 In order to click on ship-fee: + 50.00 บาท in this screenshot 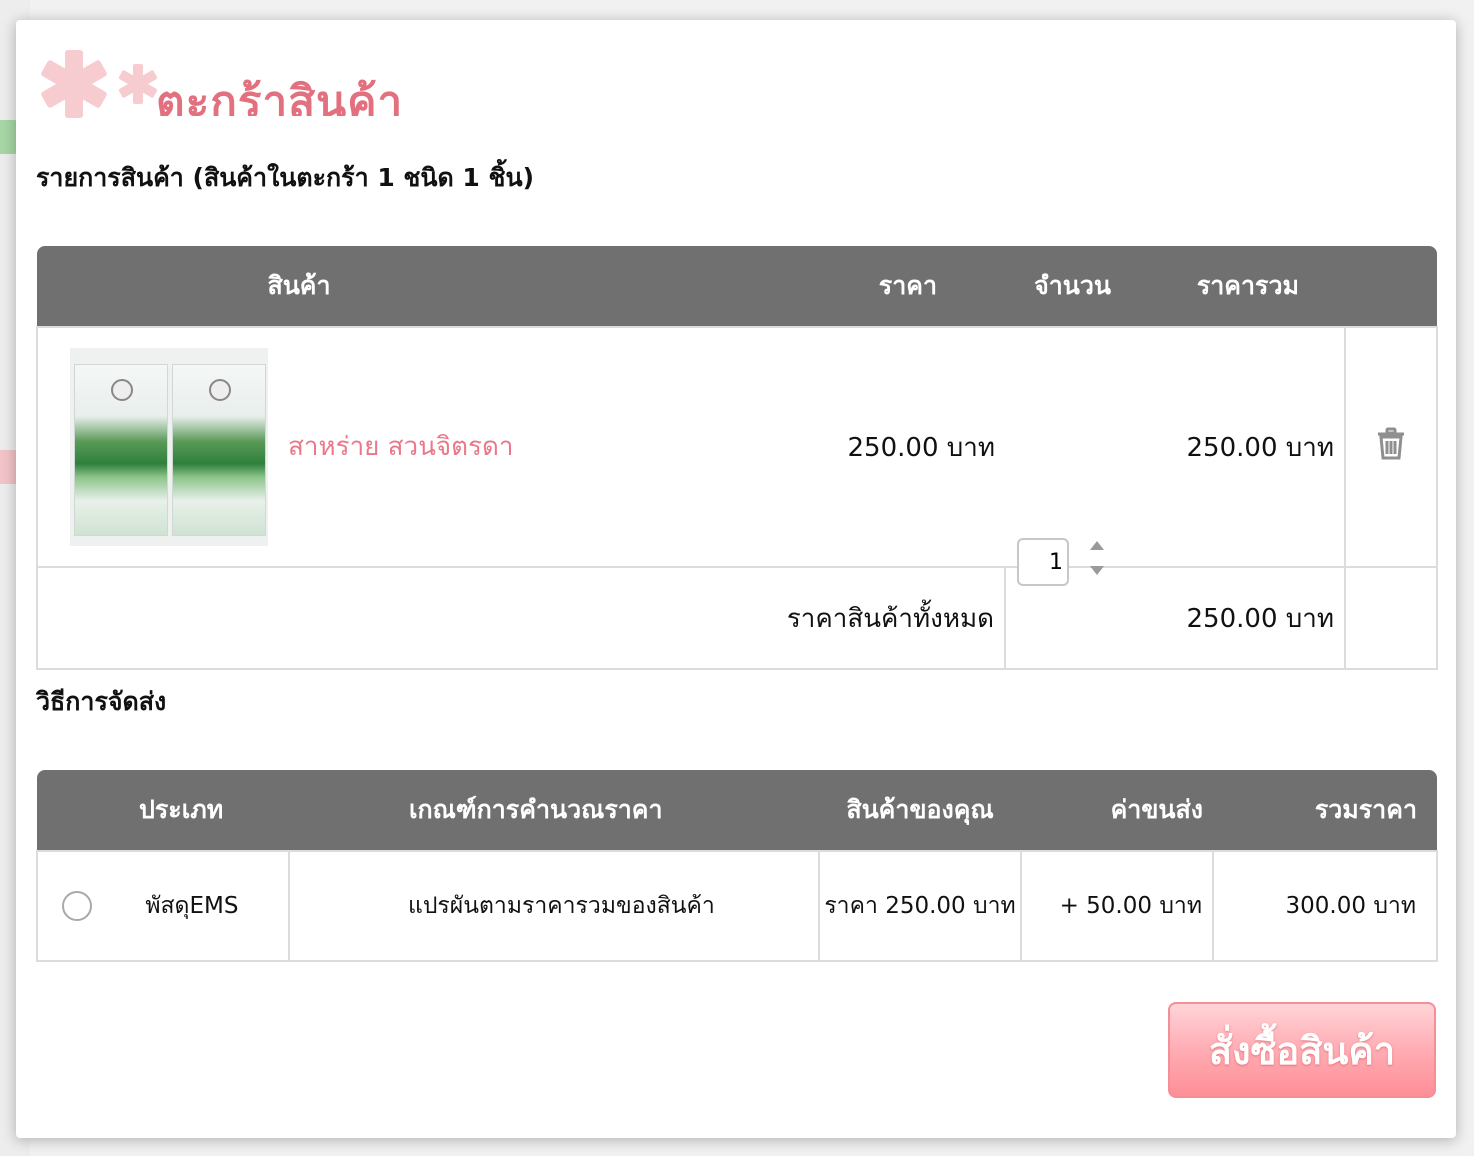, I will do `click(1117, 906)`.